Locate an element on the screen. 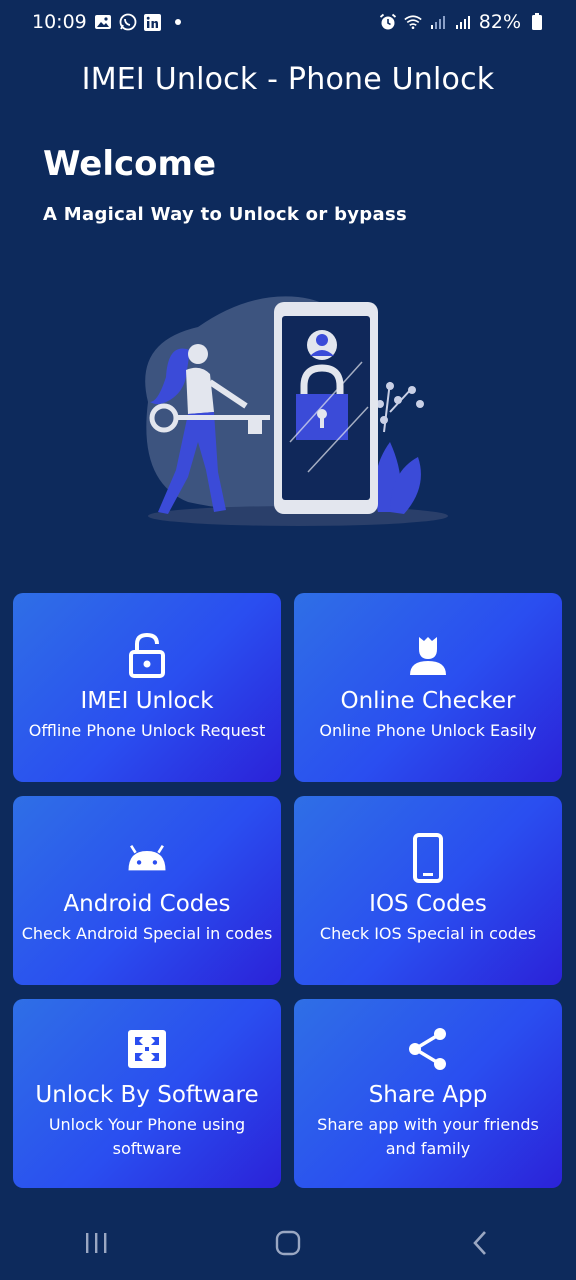 Image resolution: width=576 pixels, height=1280 pixels. gallery-icon is located at coordinates (103, 22).